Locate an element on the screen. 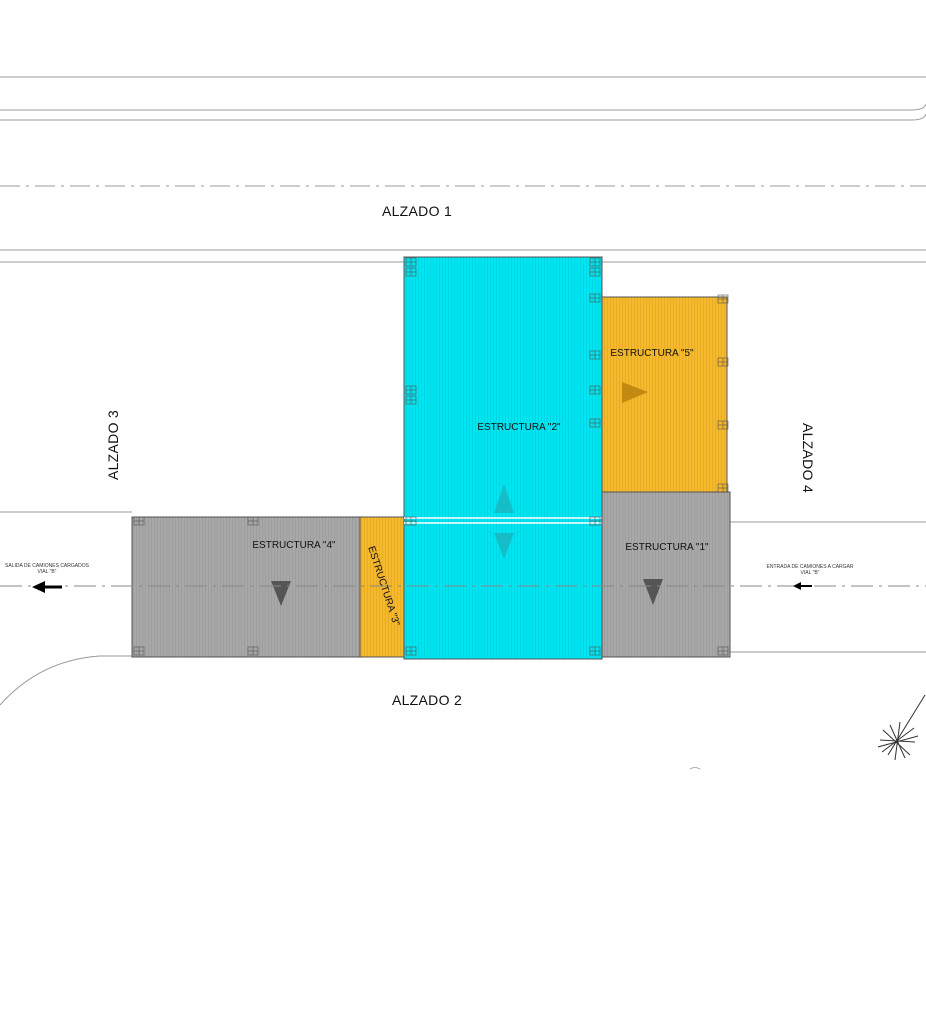  structure-label-2: ESTRUCTURA "2" is located at coordinates (519, 427).